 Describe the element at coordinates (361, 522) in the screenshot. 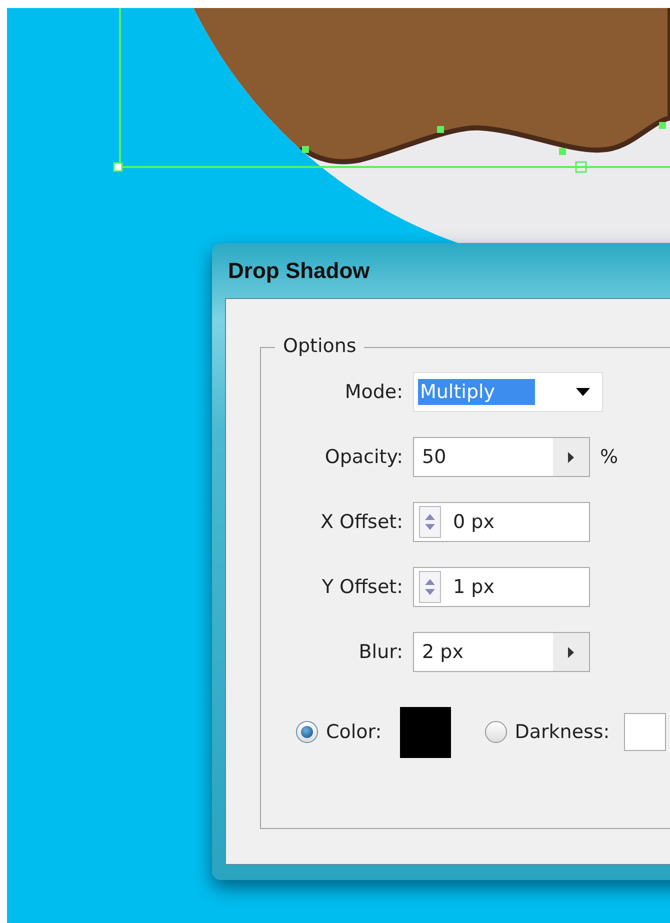

I see `field-label: X Offset:` at that location.